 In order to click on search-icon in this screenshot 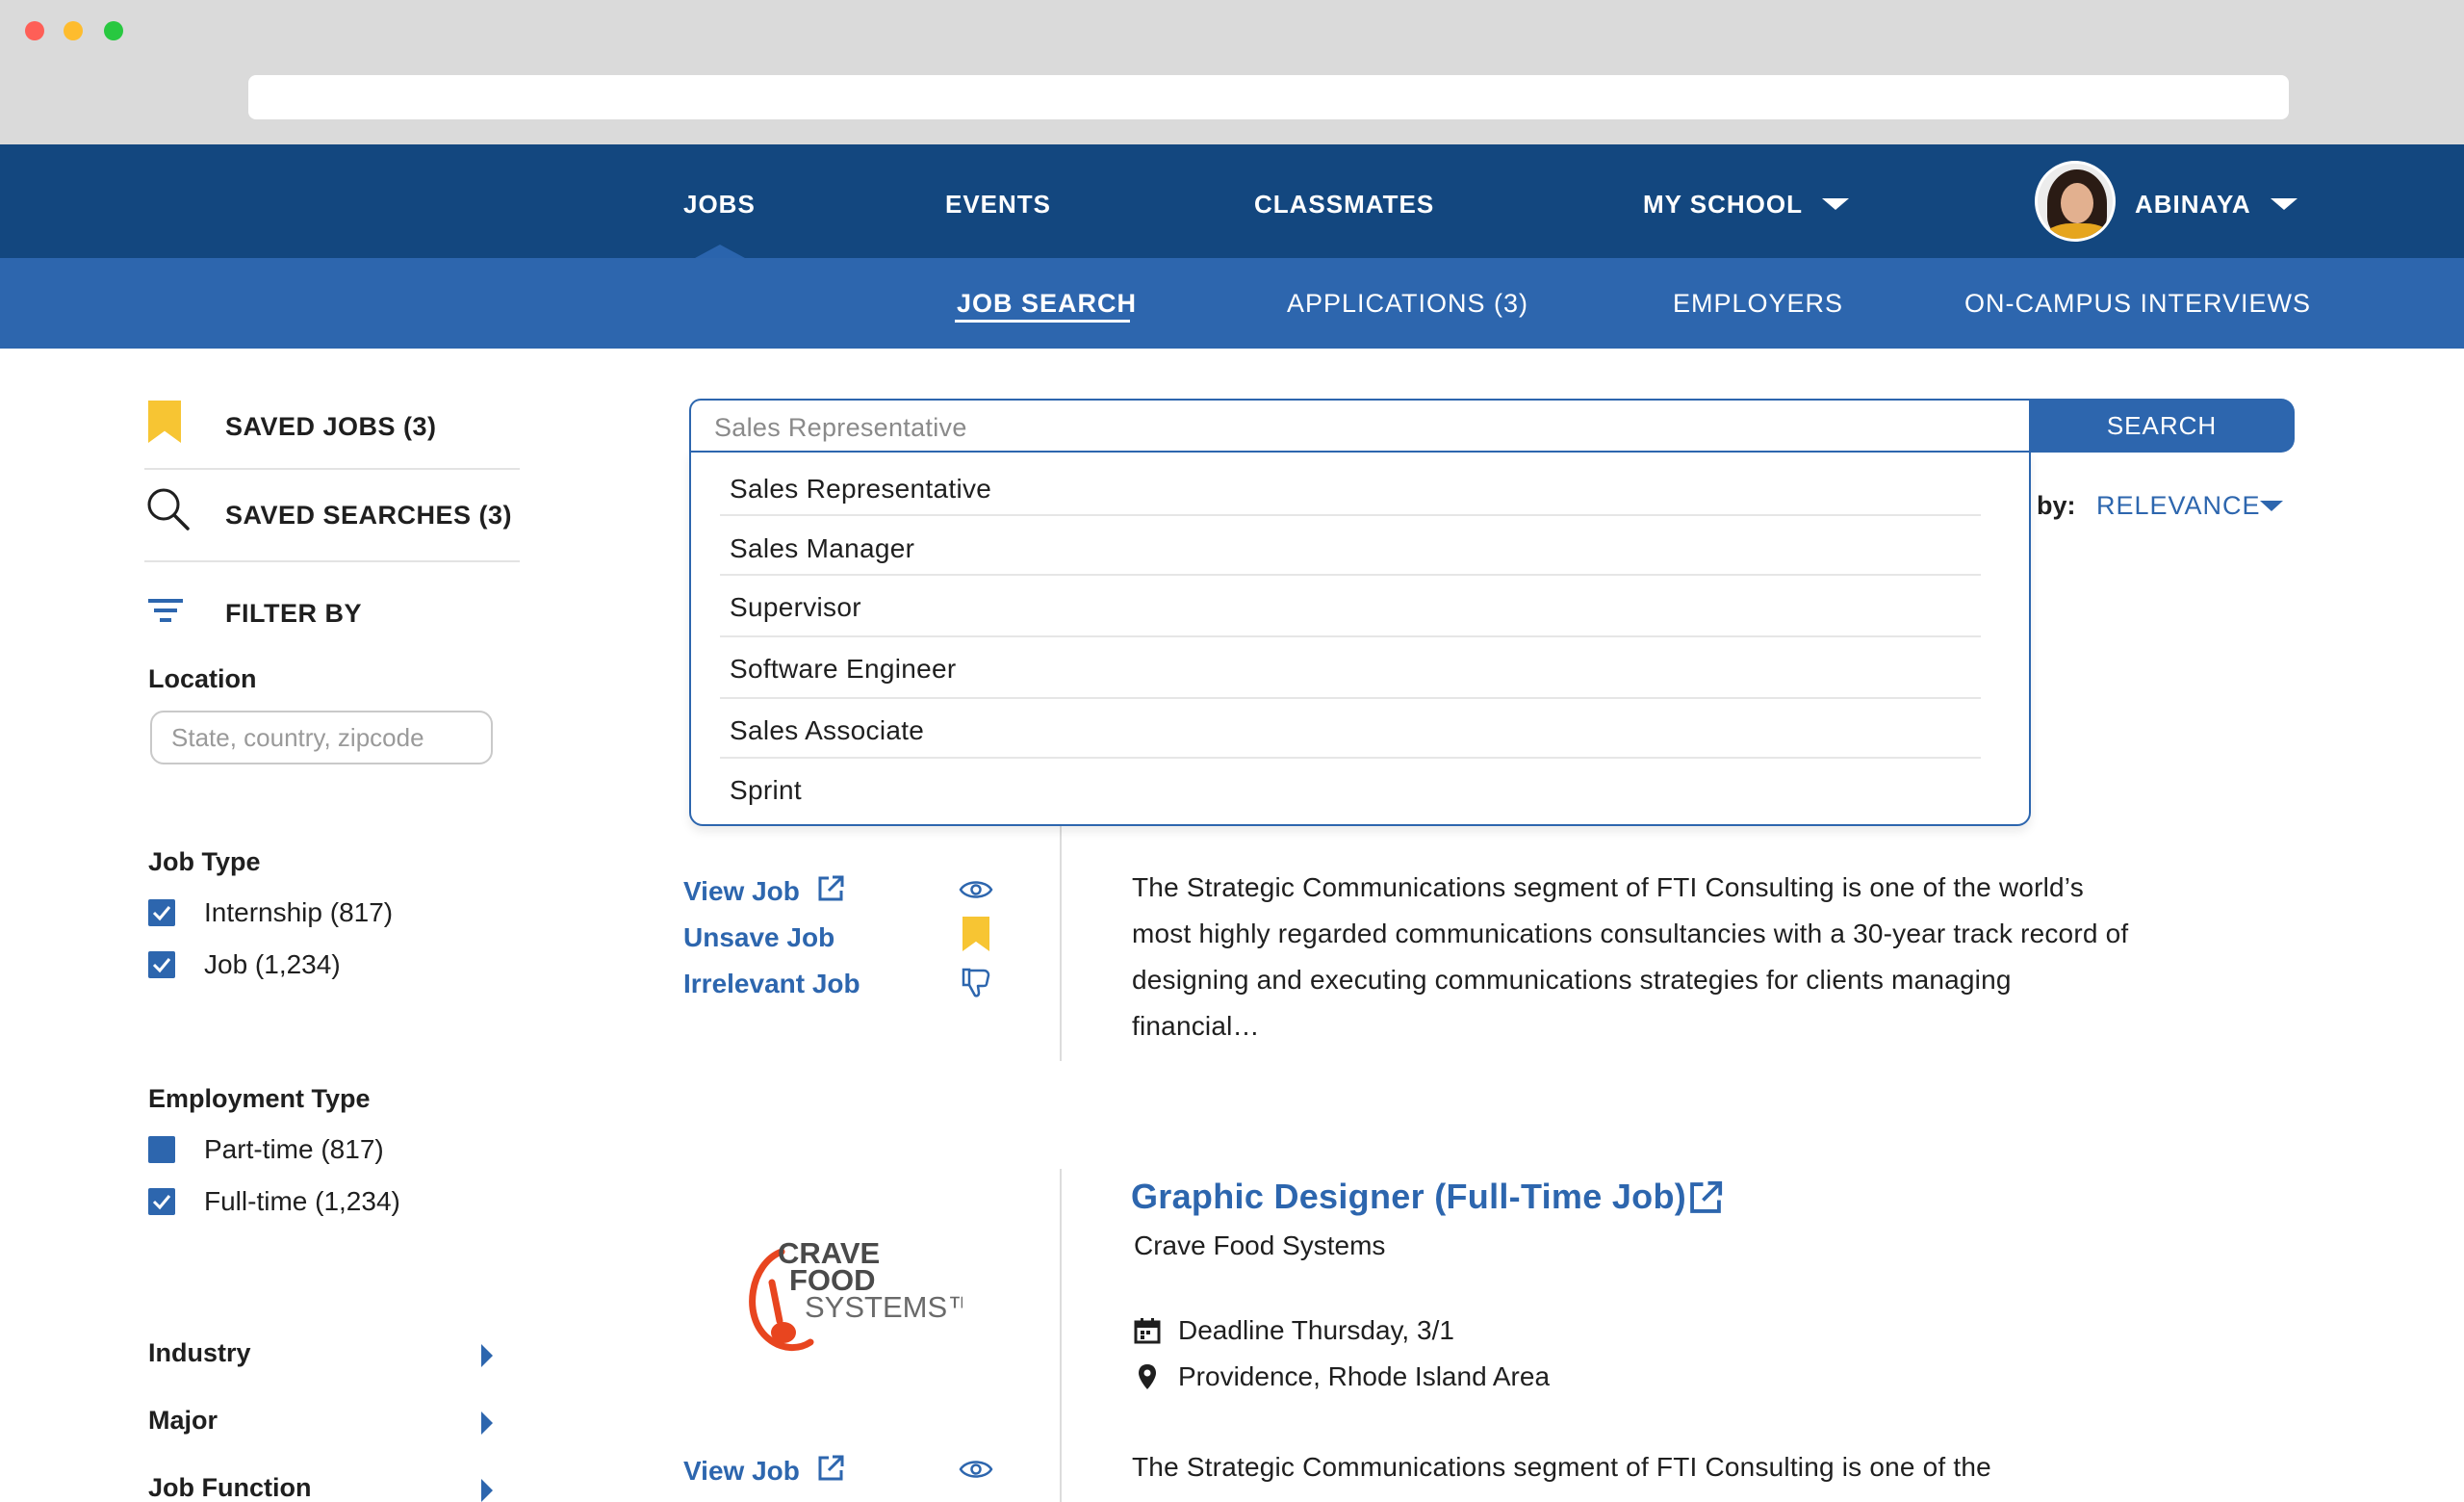, I will do `click(168, 509)`.